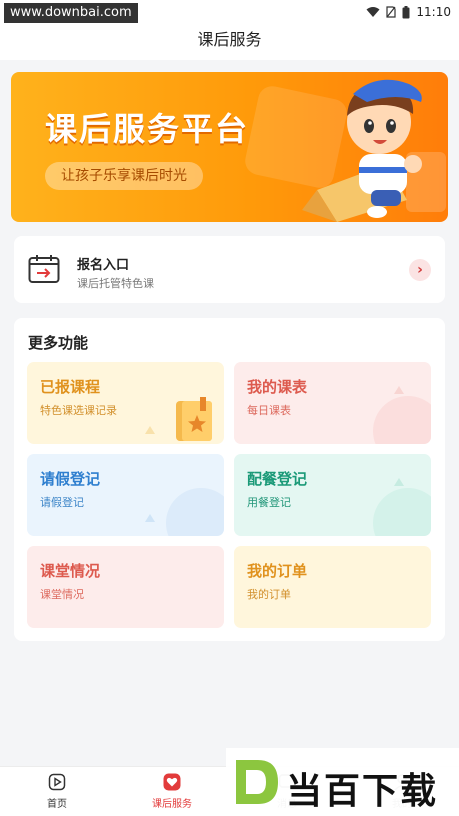  Describe the element at coordinates (362, 150) in the screenshot. I see `mascot-boy-illustration` at that location.